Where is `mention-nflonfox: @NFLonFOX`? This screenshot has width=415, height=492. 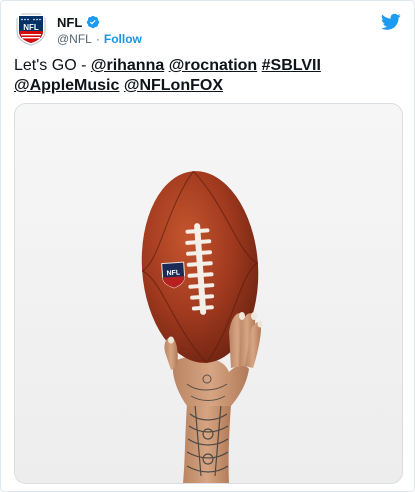 mention-nflonfox: @NFLonFOX is located at coordinates (173, 85).